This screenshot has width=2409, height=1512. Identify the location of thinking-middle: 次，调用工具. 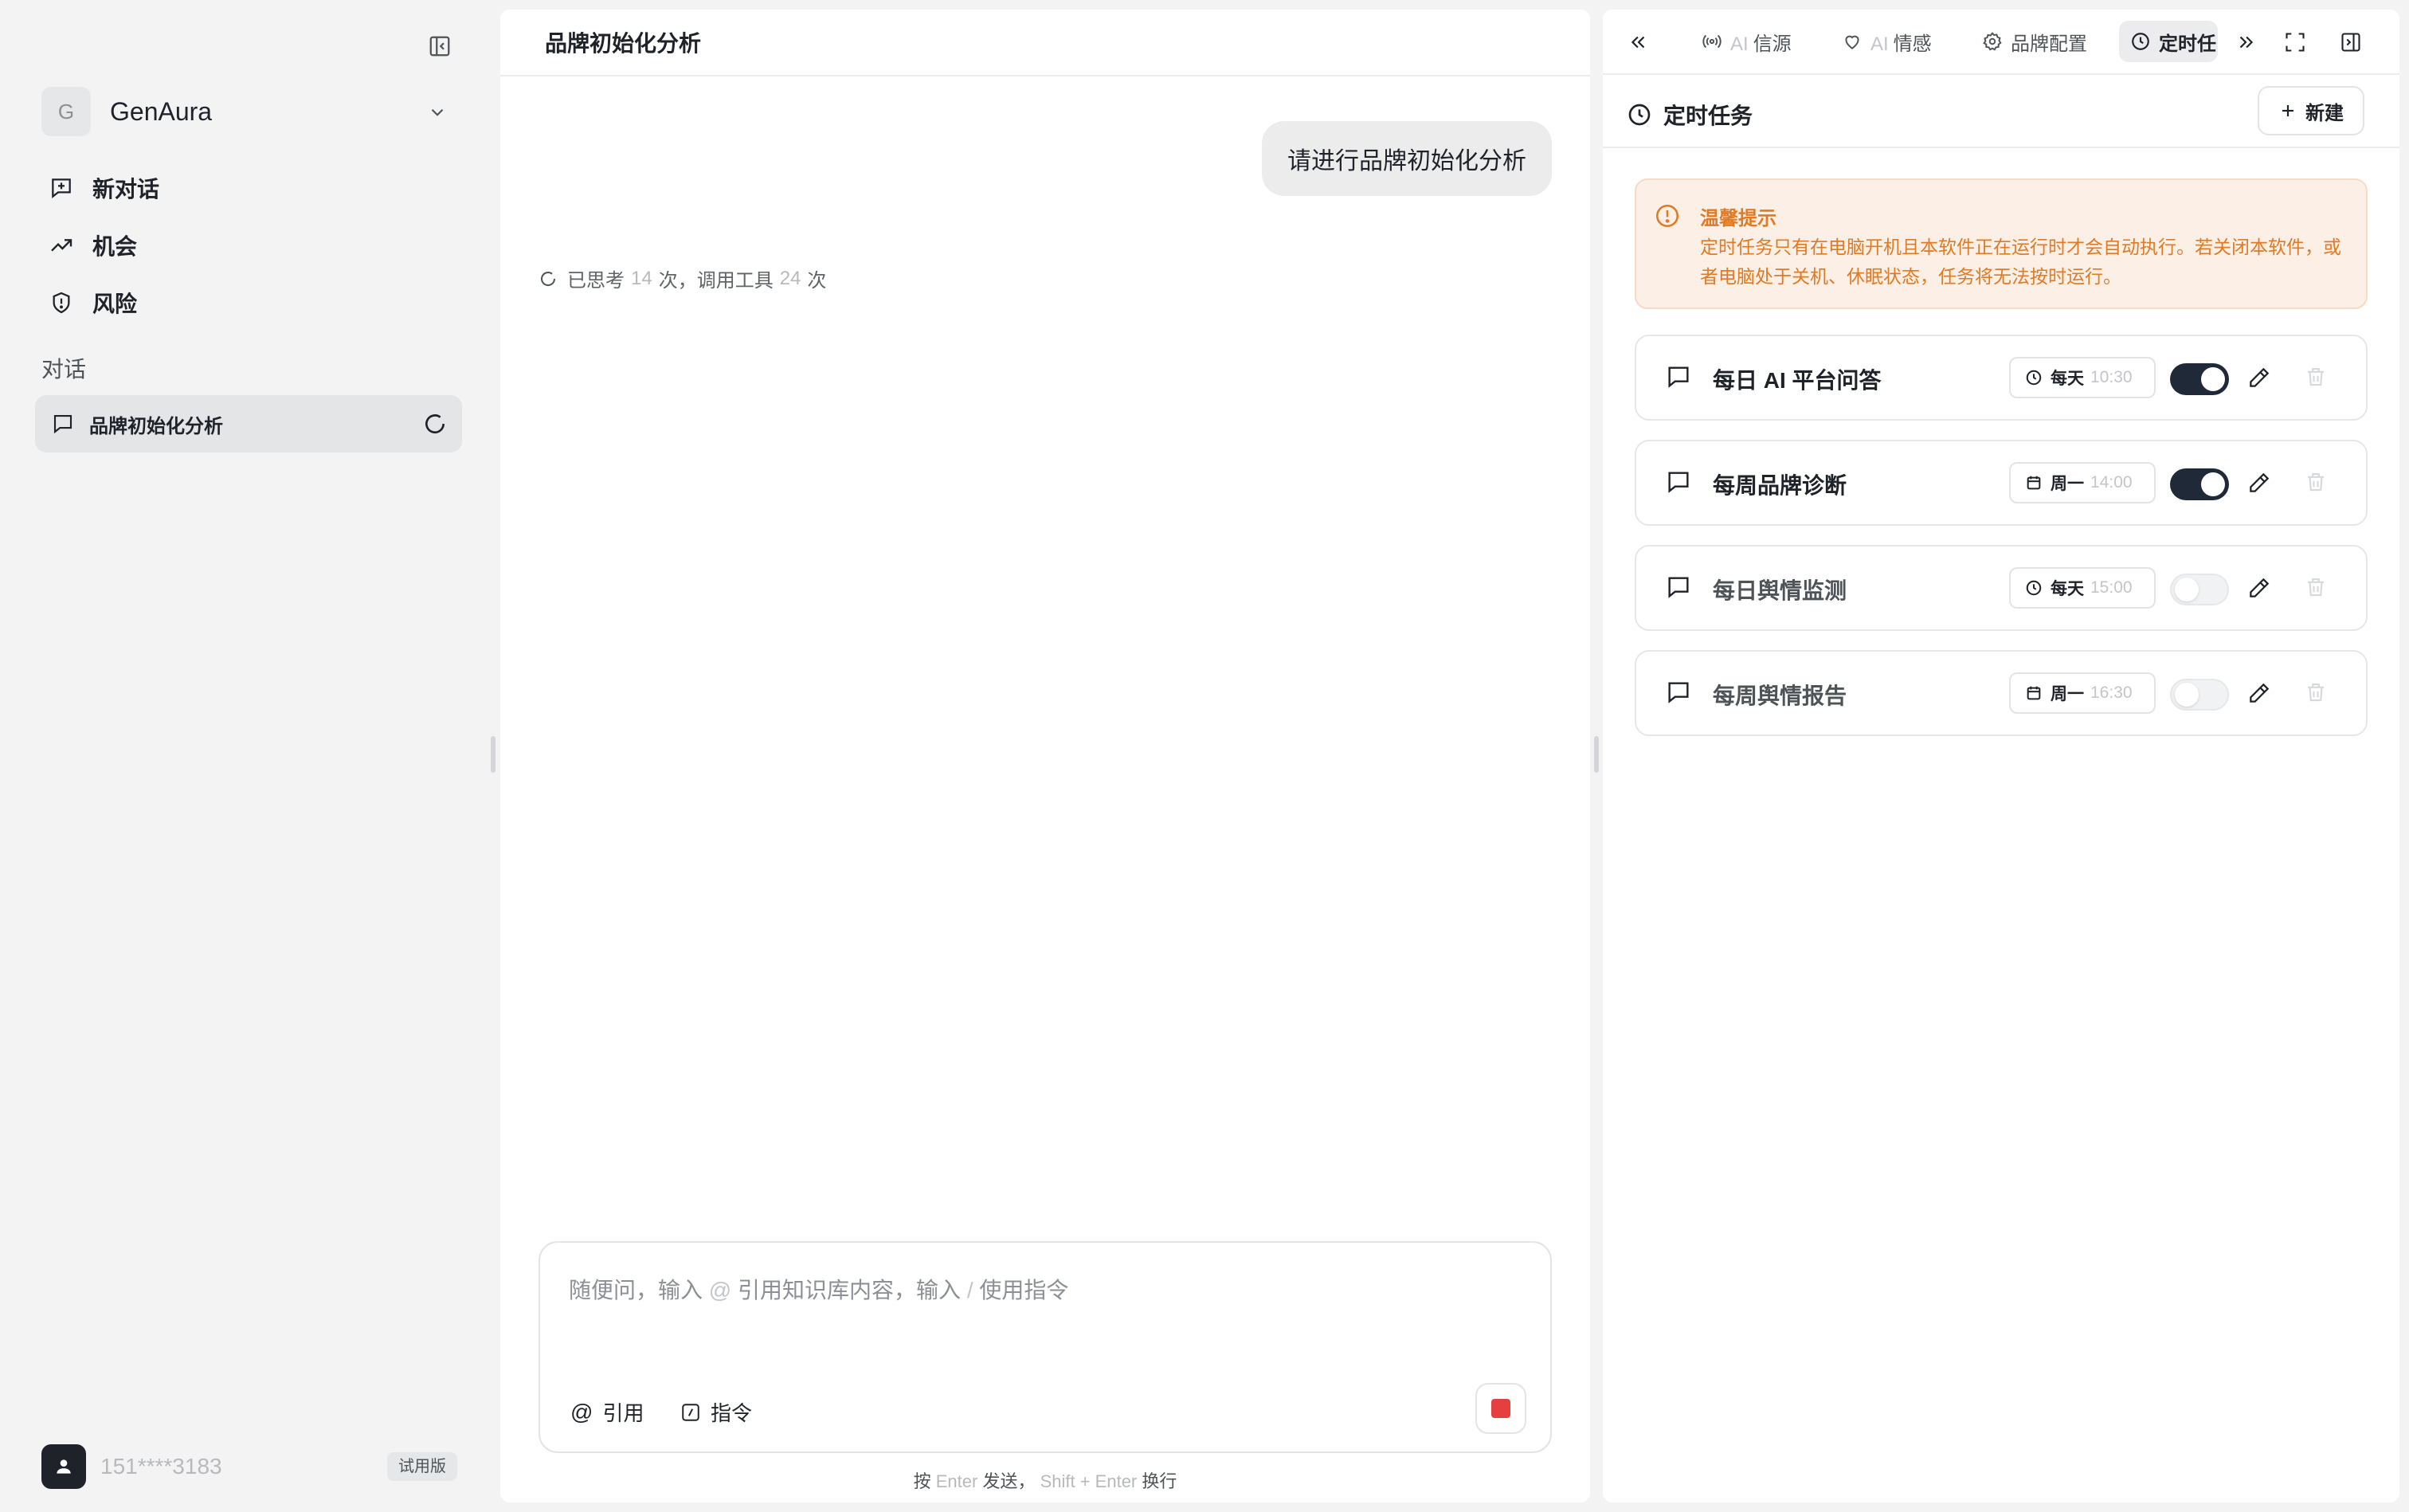
(716, 281).